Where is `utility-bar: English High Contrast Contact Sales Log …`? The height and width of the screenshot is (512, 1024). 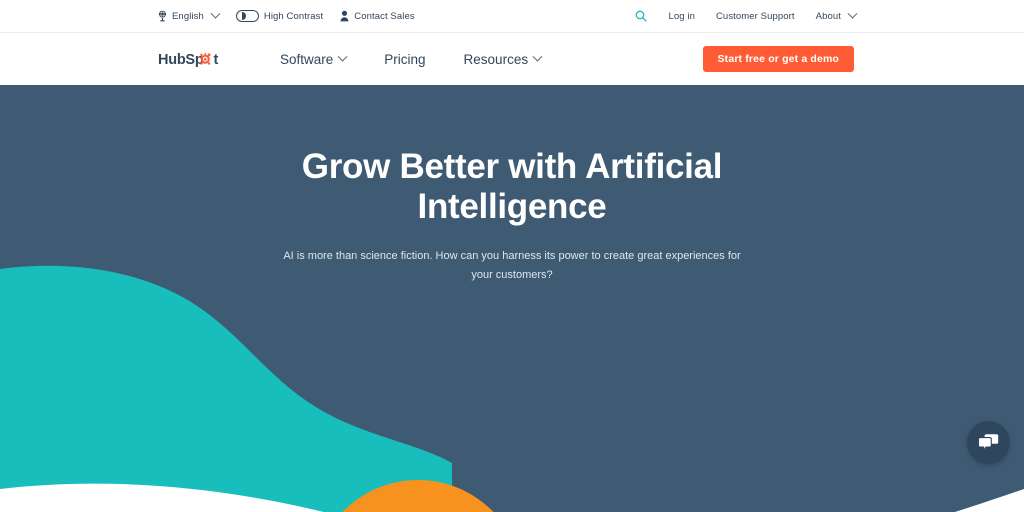
utility-bar: English High Contrast Contact Sales Log … is located at coordinates (512, 16).